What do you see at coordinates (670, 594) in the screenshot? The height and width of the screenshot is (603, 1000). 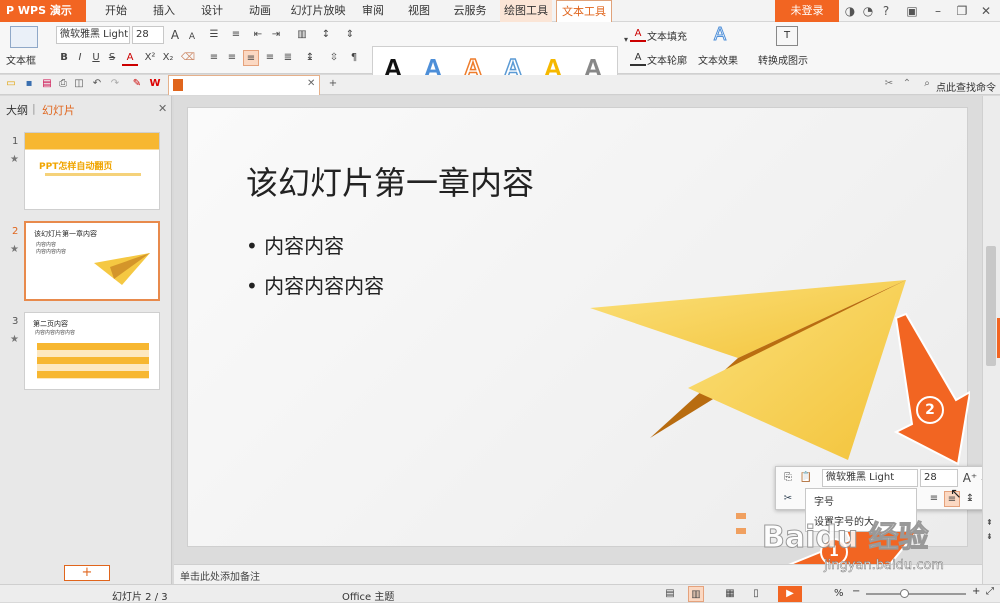 I see `notes-toggle-icon: ▤` at bounding box center [670, 594].